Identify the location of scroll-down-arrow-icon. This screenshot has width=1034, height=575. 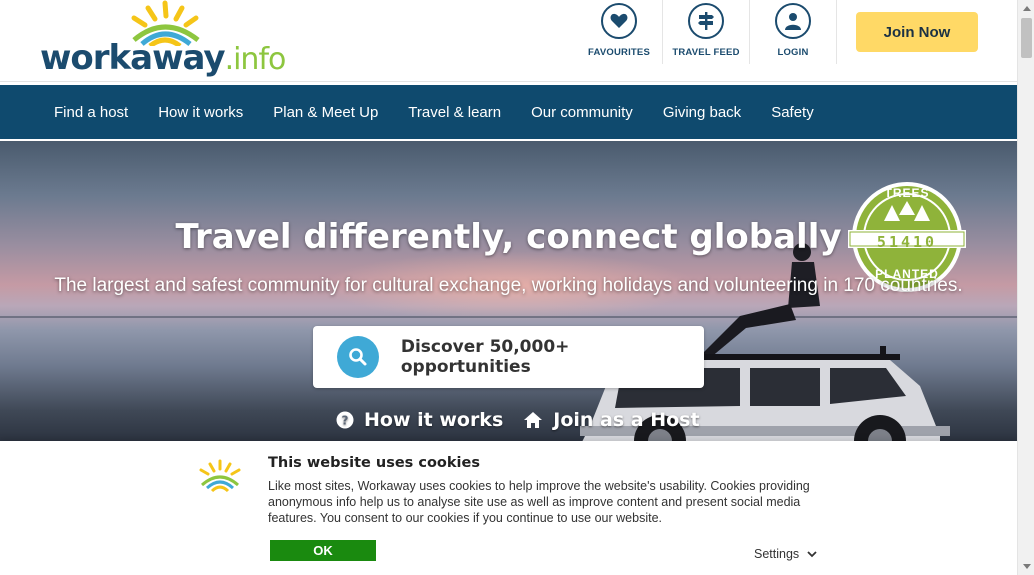
(1026, 566).